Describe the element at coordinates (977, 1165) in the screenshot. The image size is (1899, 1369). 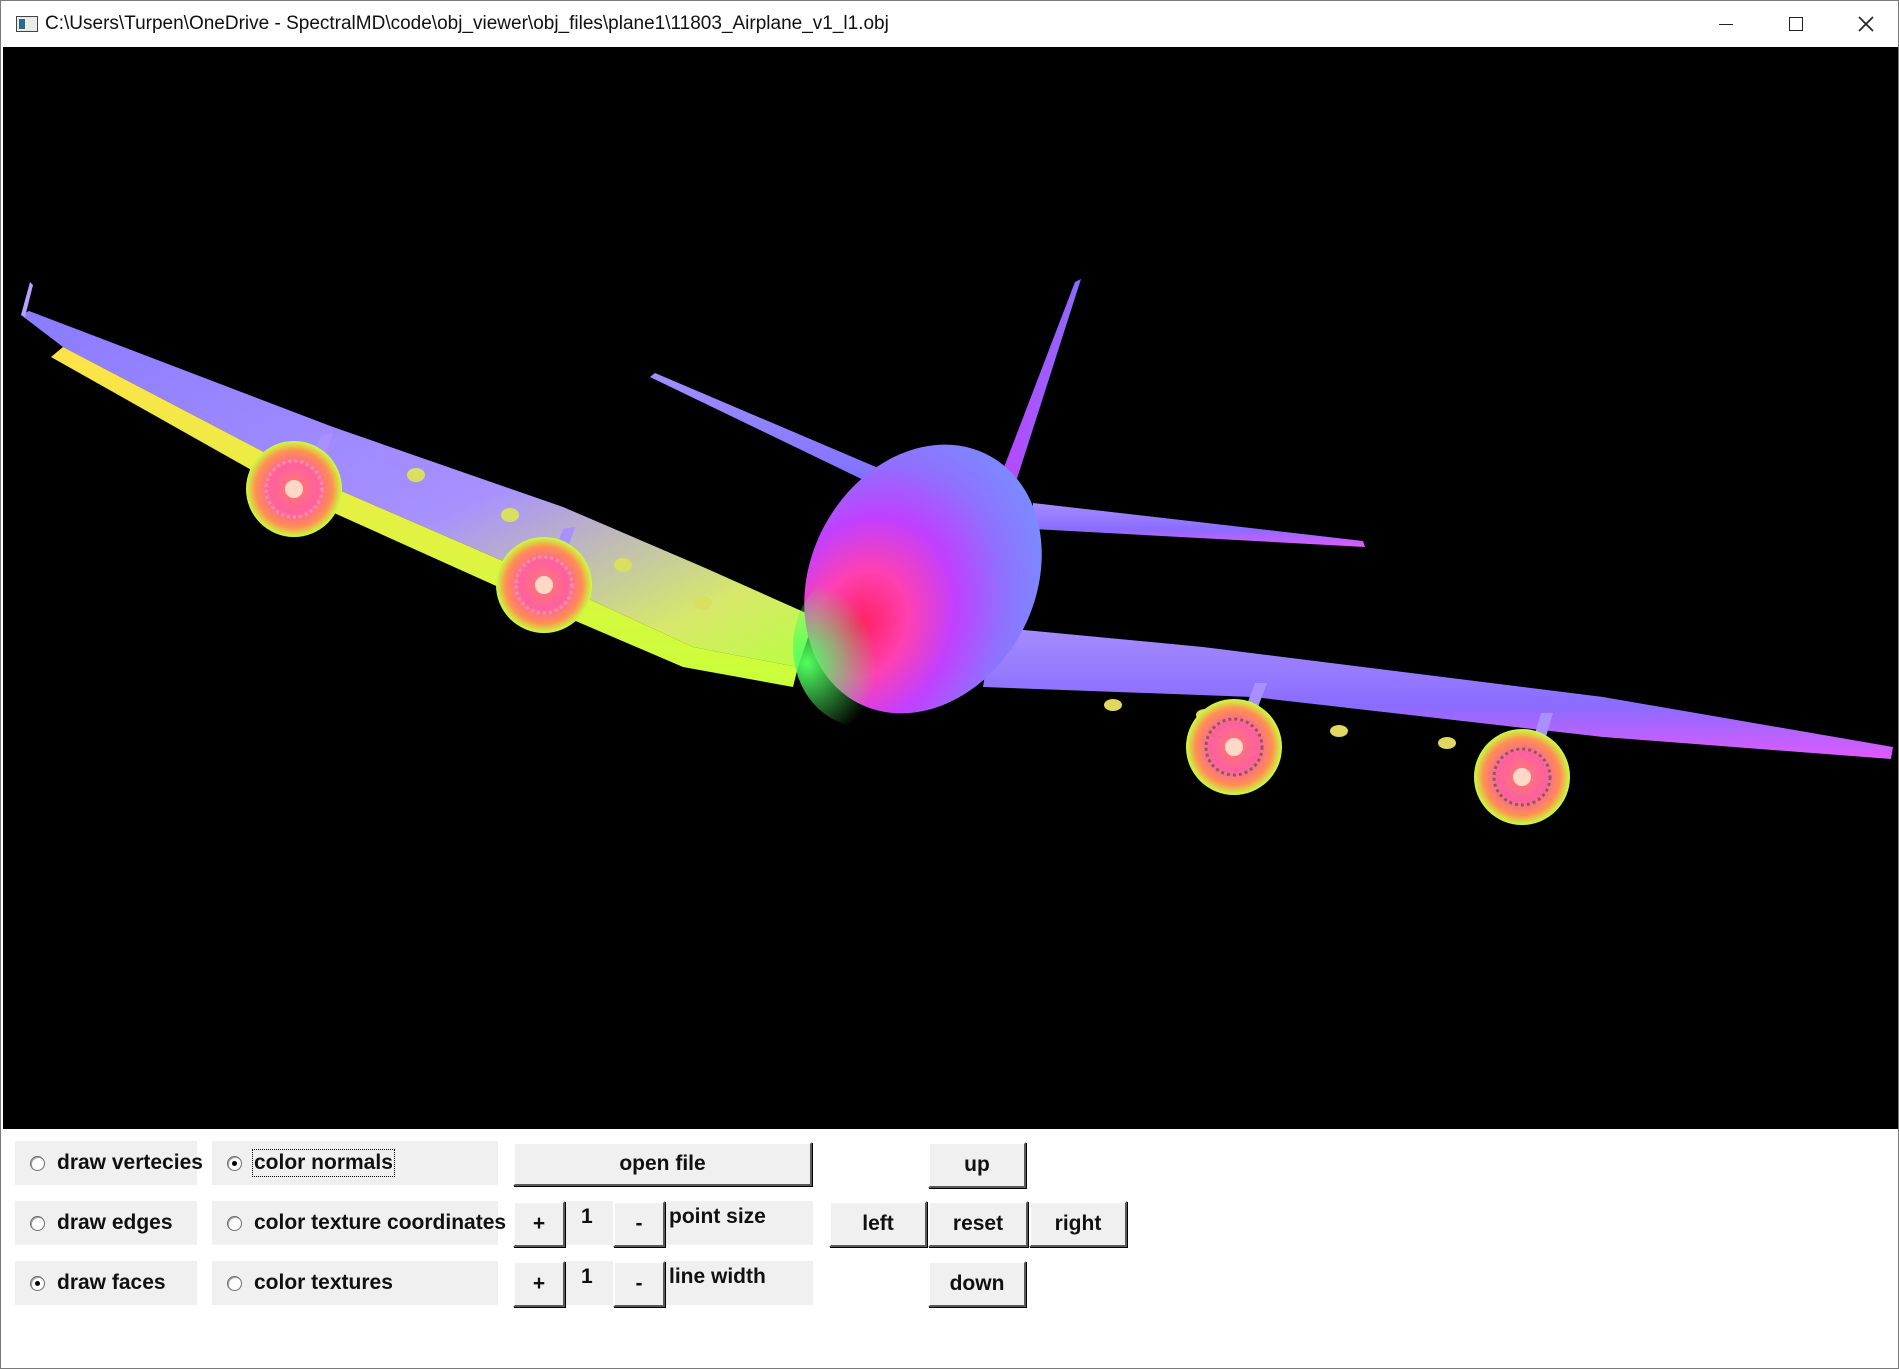
I see `camera-up-button: up` at that location.